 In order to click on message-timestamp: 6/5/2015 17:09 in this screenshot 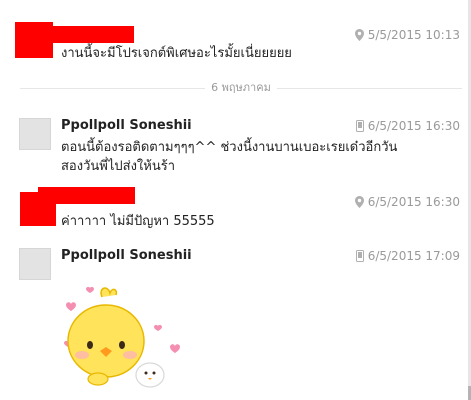, I will do `click(413, 256)`.